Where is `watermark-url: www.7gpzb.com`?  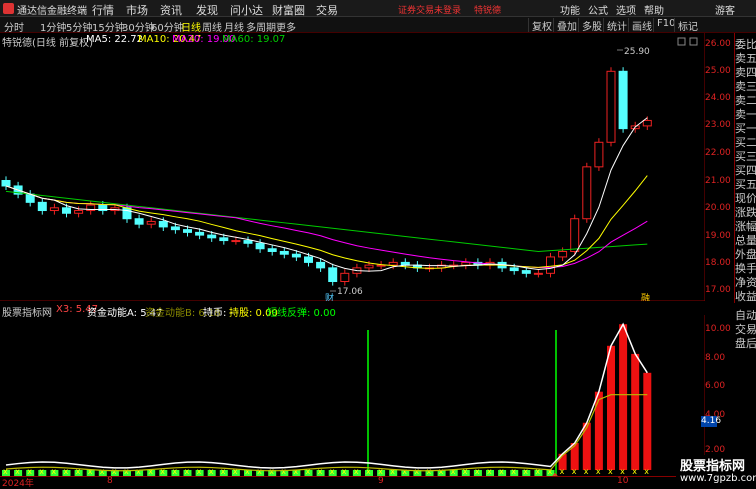
watermark-url: www.7gpzb.com is located at coordinates (718, 478).